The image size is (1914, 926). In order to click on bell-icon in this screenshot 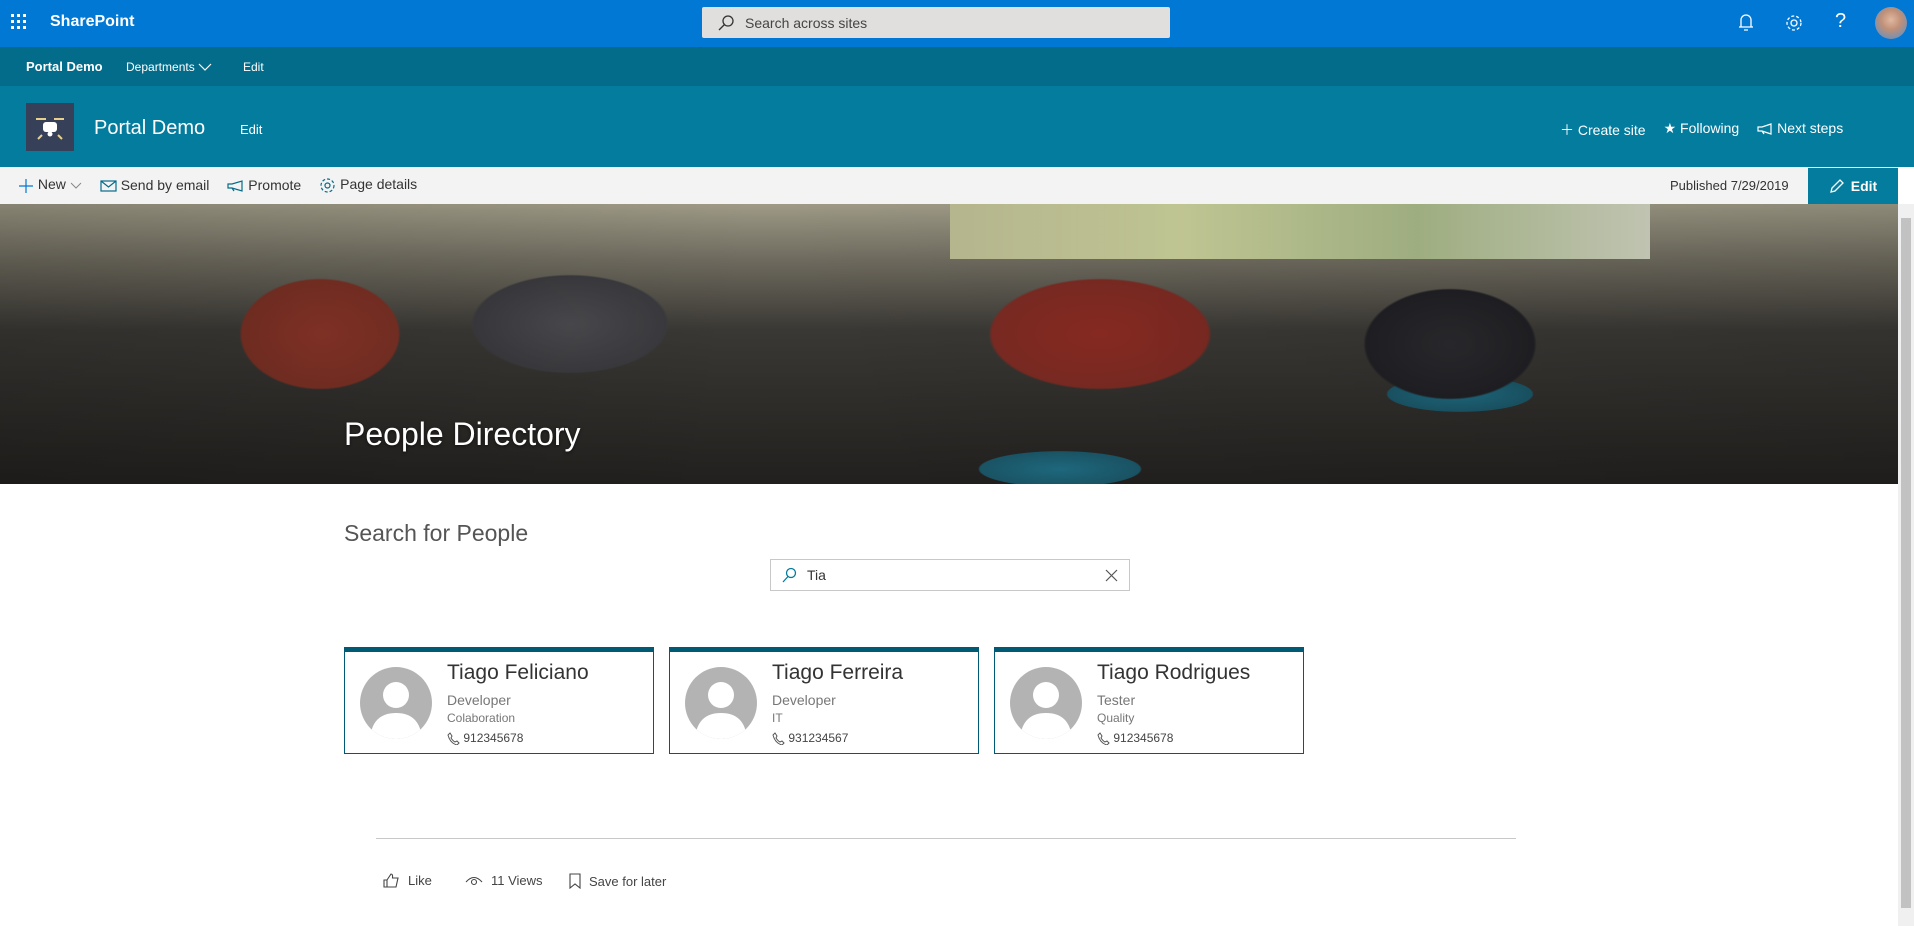, I will do `click(1746, 23)`.